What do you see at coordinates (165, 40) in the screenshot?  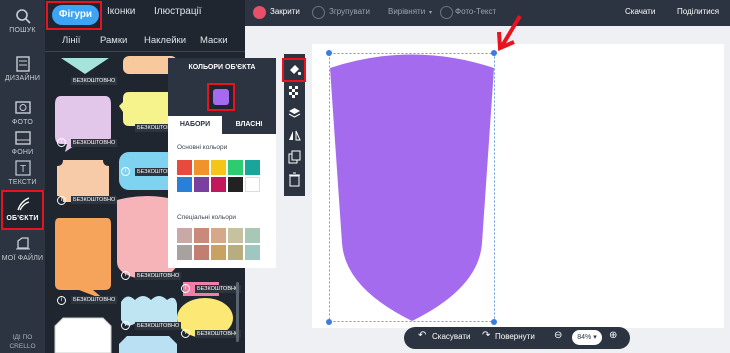 I see `subtab-stickers: Наклейки` at bounding box center [165, 40].